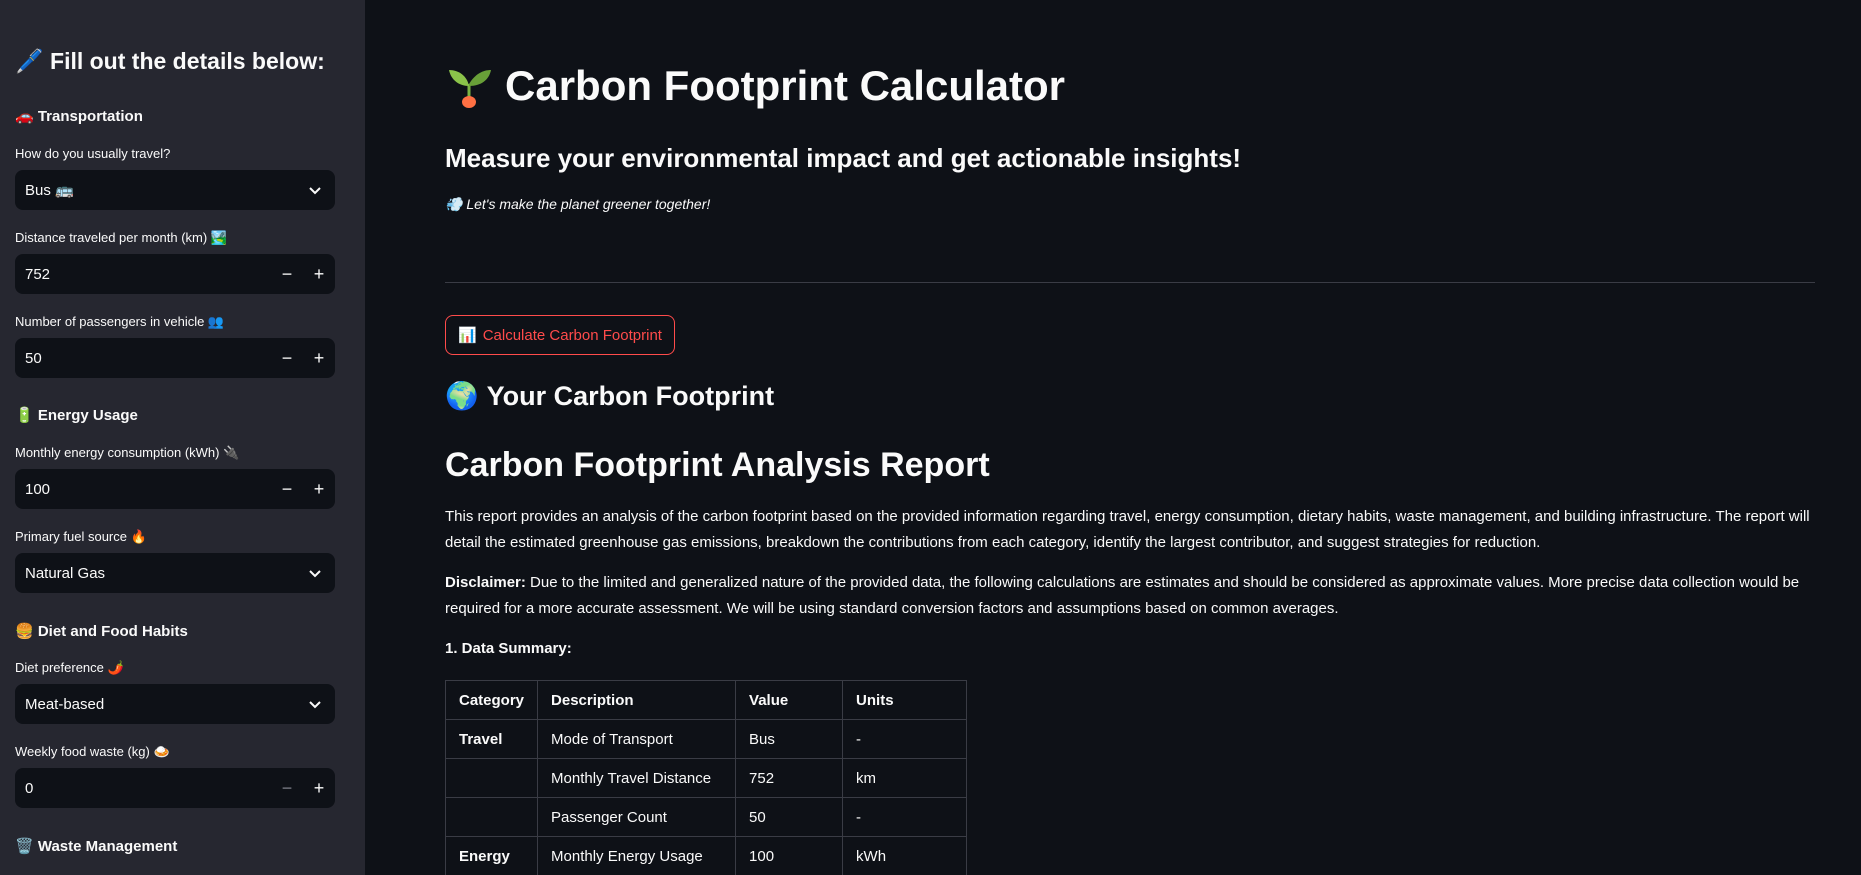  What do you see at coordinates (905, 855) in the screenshot?
I see `table-cell: kWh` at bounding box center [905, 855].